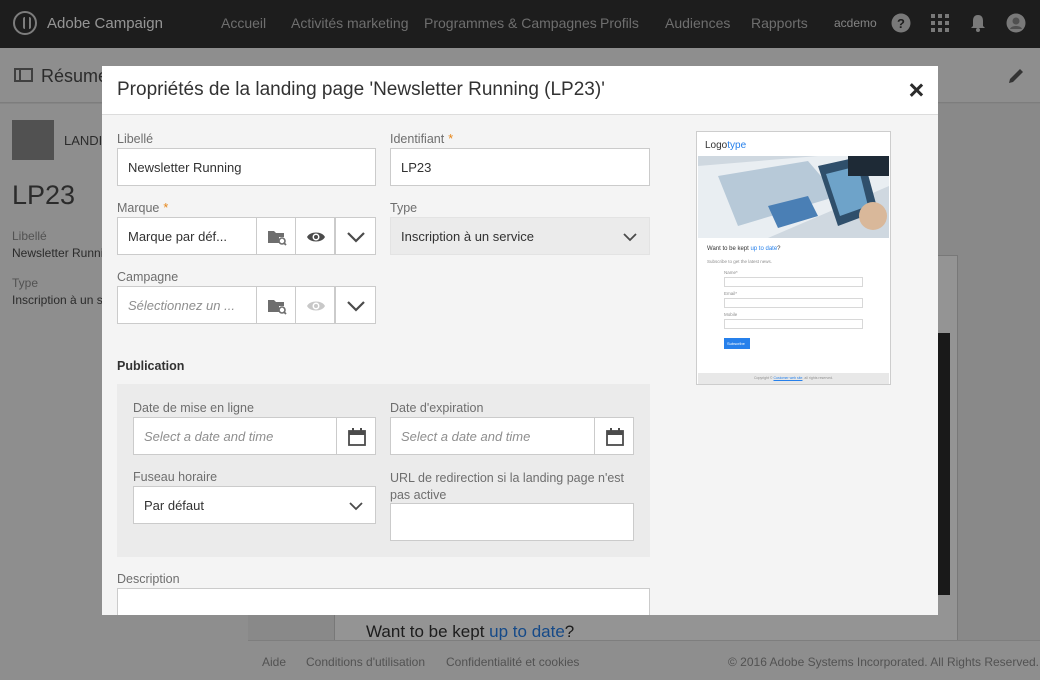 The image size is (1040, 680). What do you see at coordinates (716, 145) in the screenshot?
I see `thumbnail-logo-a: Logo` at bounding box center [716, 145].